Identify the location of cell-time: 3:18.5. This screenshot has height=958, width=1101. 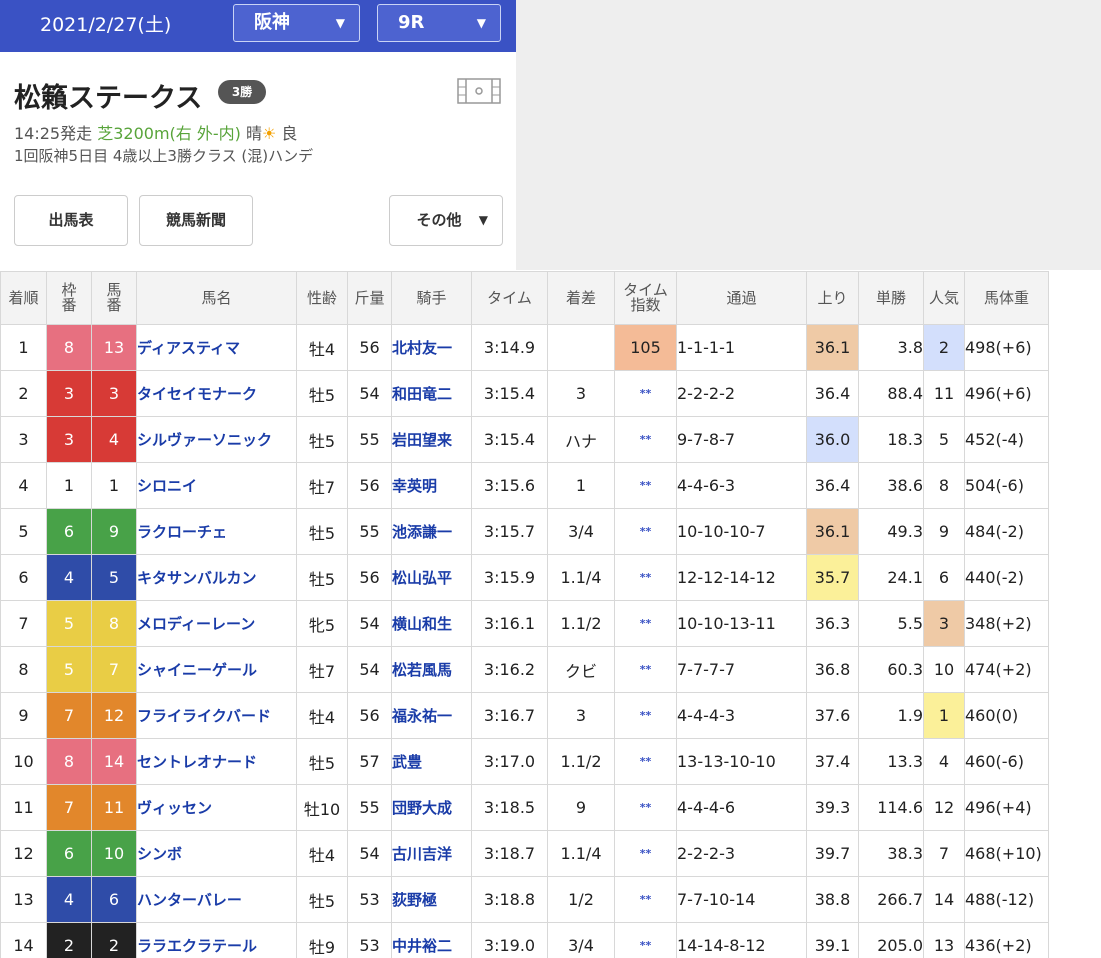
(509, 807).